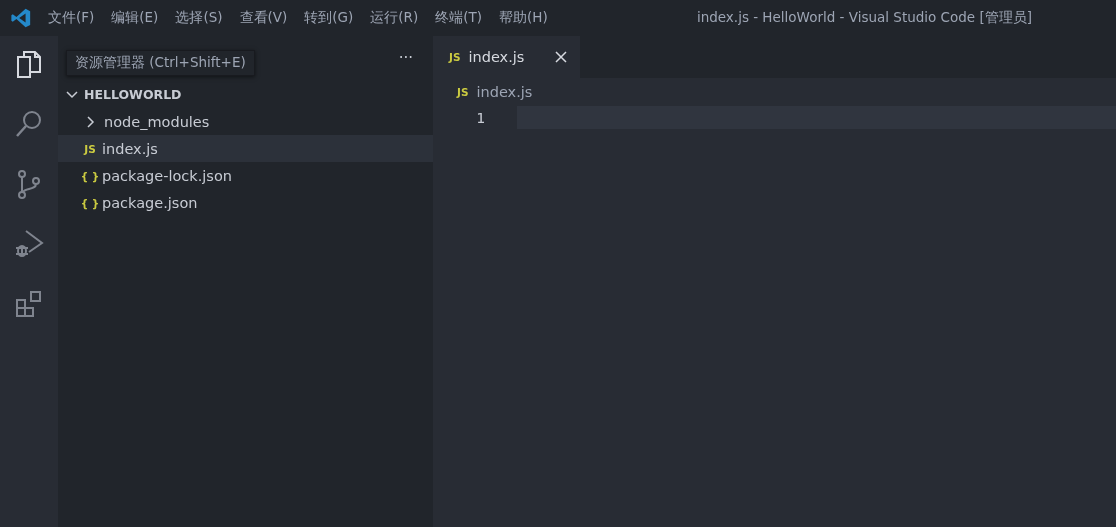 This screenshot has height=527, width=1116. What do you see at coordinates (394, 18) in the screenshot?
I see `menu-item: 运行(R)` at bounding box center [394, 18].